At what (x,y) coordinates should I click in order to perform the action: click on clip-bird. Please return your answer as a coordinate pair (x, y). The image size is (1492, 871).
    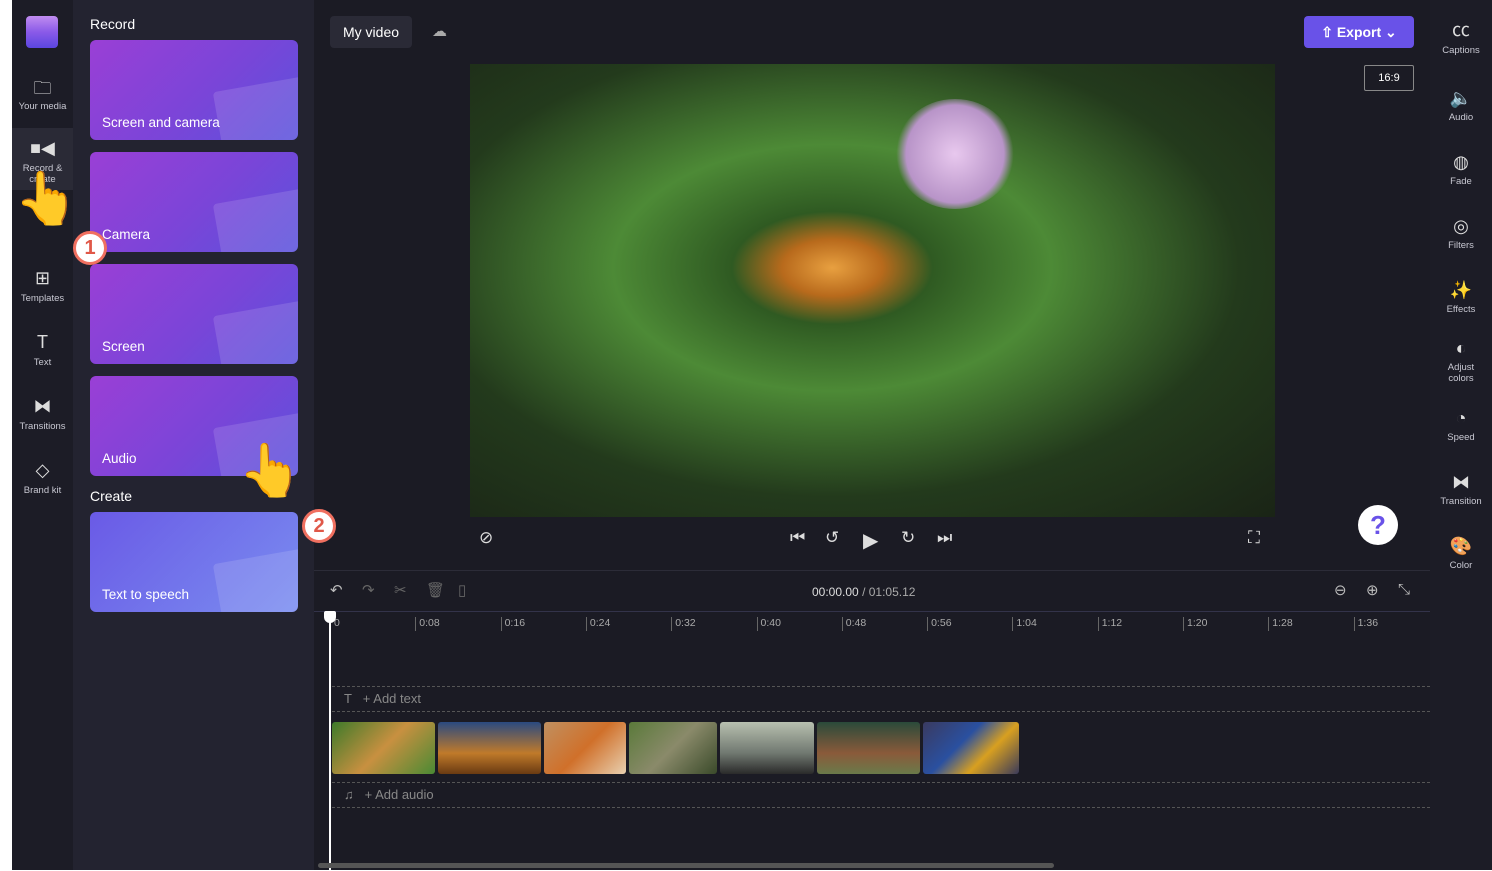
    Looking at the image, I should click on (489, 748).